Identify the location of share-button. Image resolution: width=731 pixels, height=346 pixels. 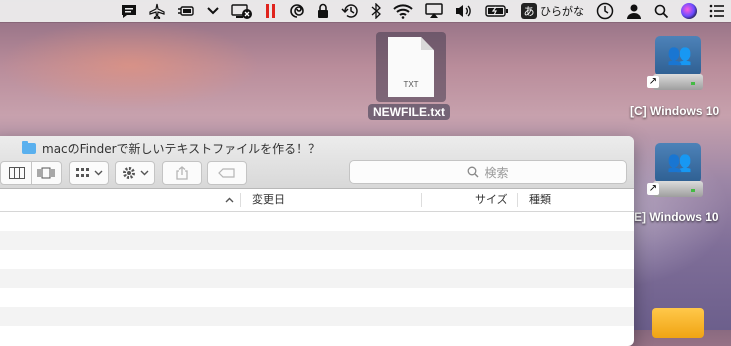
(182, 173).